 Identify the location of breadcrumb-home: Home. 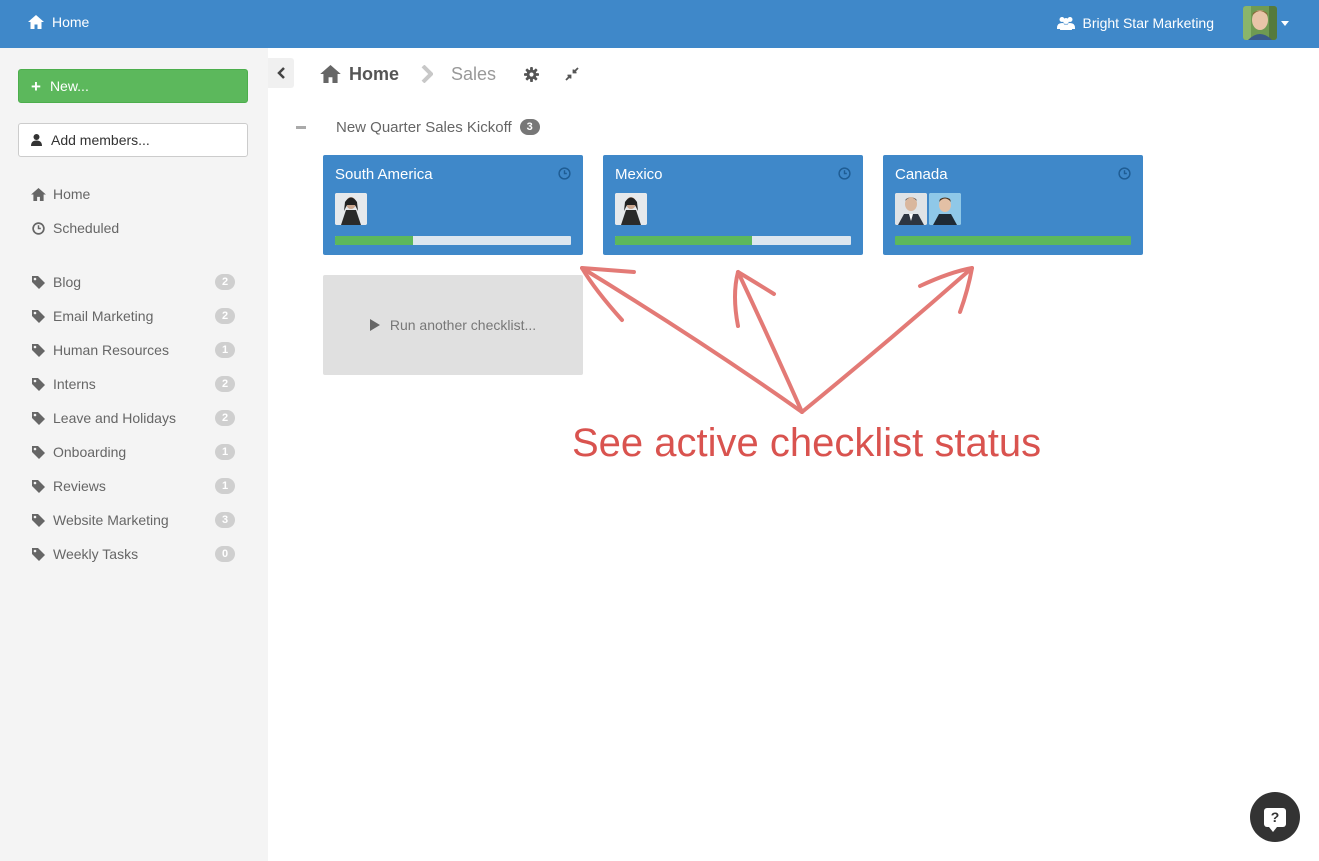
(359, 74).